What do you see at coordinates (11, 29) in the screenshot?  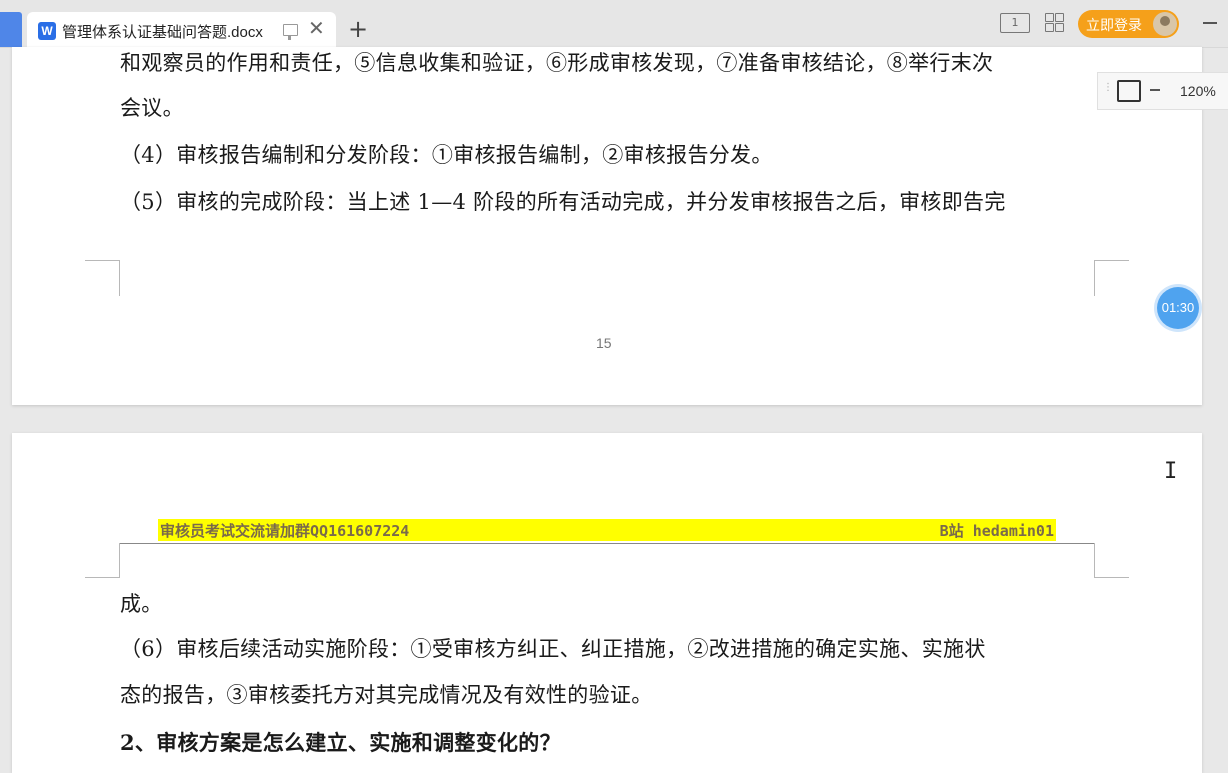 I see `app-menu-button` at bounding box center [11, 29].